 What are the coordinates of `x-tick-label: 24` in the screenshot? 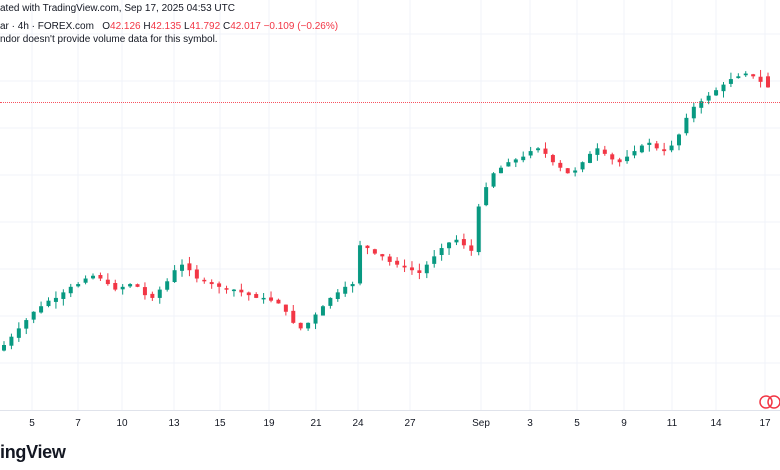 It's located at (358, 423).